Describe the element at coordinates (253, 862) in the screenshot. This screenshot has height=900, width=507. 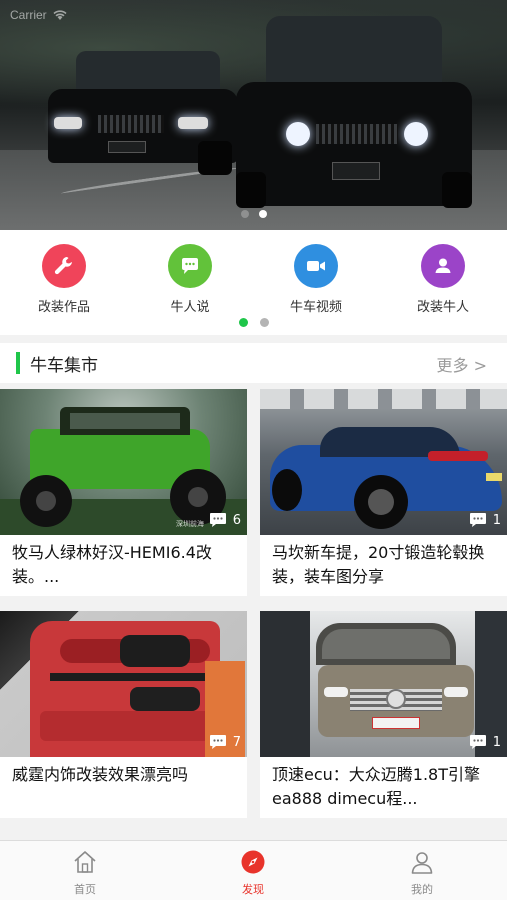
I see `compass-icon` at that location.